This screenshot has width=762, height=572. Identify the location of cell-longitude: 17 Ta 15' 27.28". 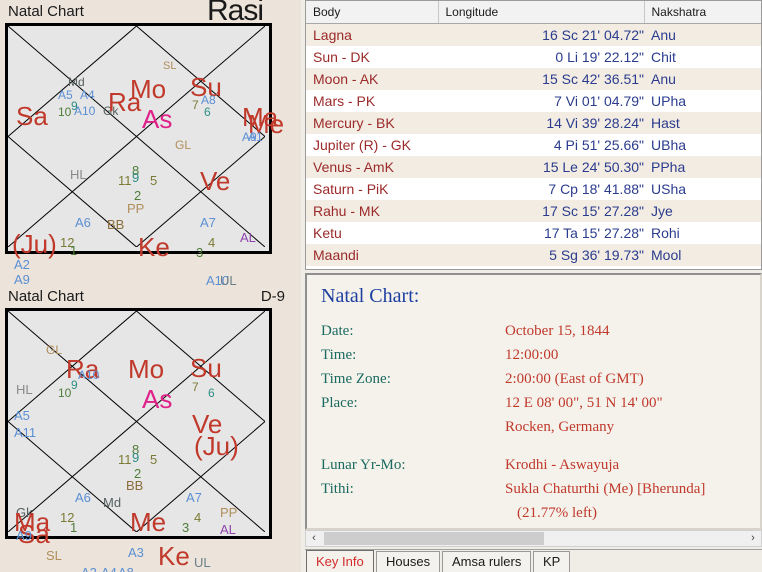
(593, 233).